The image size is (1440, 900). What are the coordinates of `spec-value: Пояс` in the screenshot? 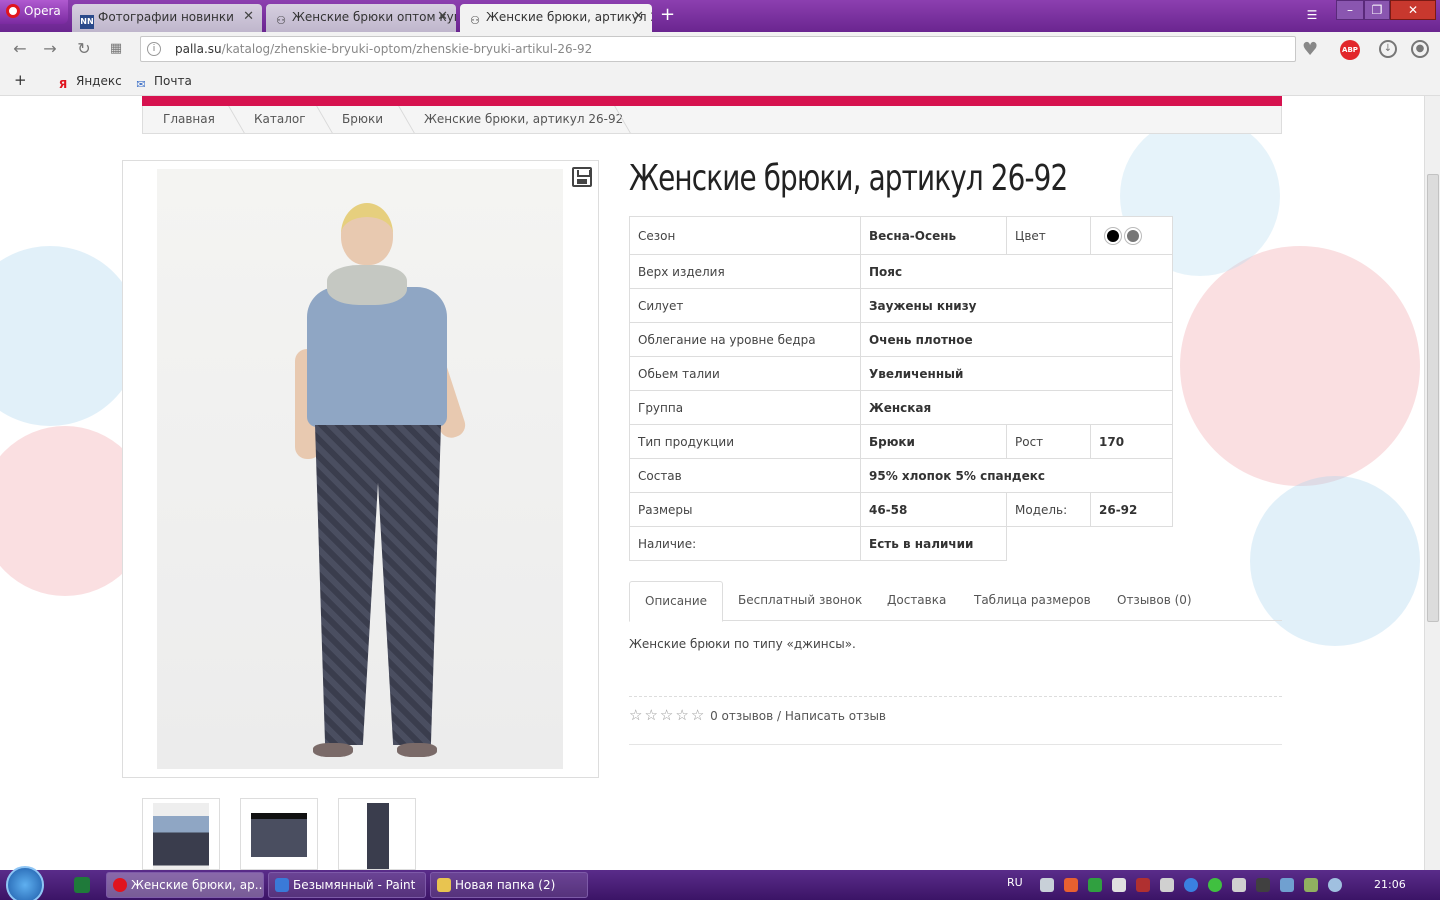 It's located at (1016, 271).